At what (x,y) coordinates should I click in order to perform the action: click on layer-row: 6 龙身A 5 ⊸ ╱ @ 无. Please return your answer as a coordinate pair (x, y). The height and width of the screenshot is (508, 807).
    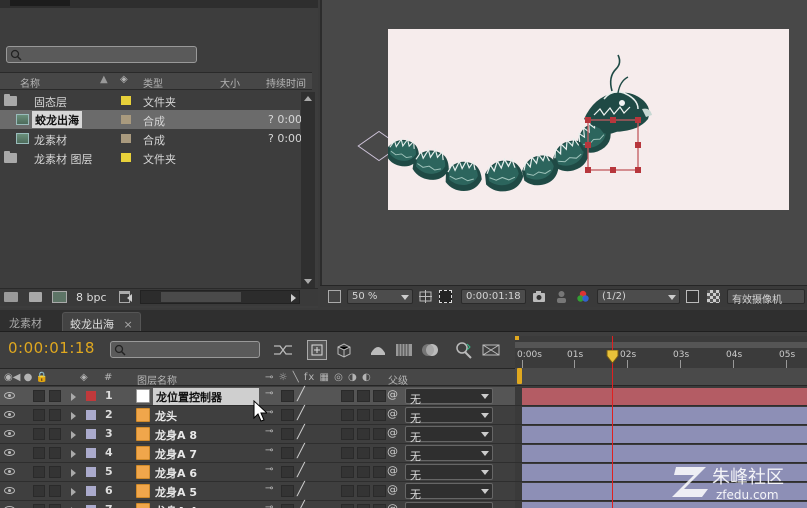
    Looking at the image, I should click on (257, 491).